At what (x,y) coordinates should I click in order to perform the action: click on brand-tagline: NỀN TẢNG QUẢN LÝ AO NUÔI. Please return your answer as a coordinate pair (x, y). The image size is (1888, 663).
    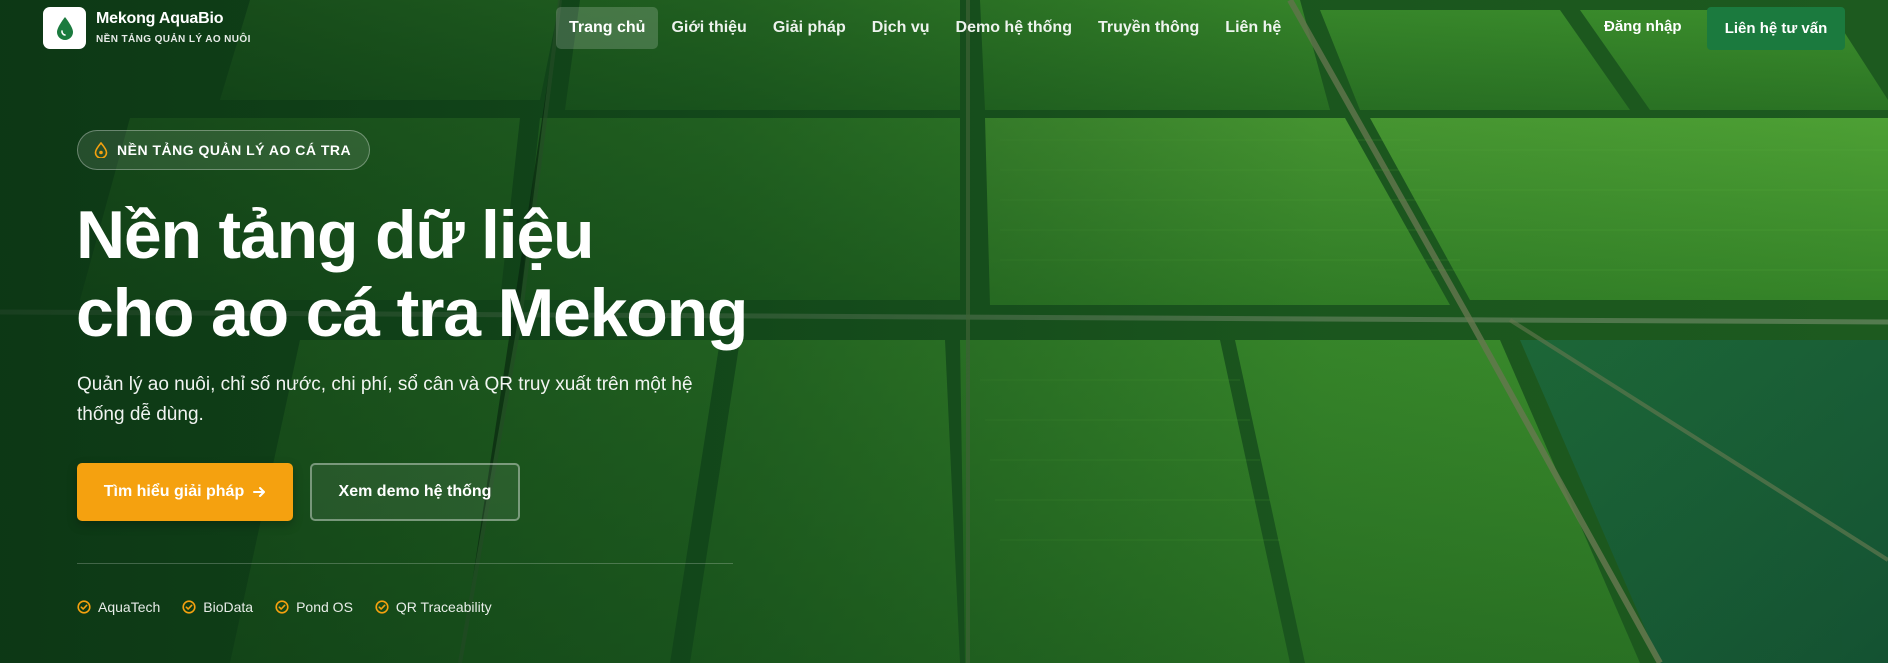
    Looking at the image, I should click on (173, 39).